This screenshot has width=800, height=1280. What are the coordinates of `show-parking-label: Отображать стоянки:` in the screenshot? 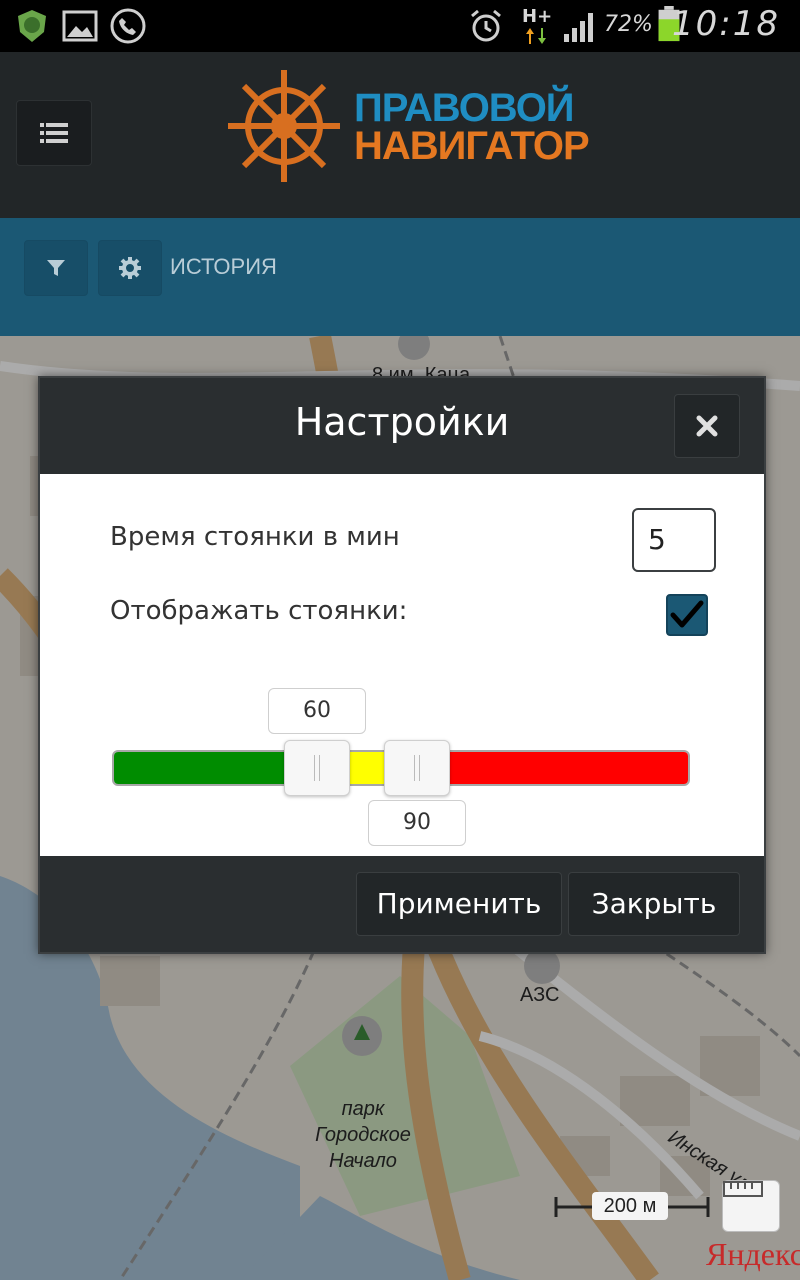 It's located at (259, 611).